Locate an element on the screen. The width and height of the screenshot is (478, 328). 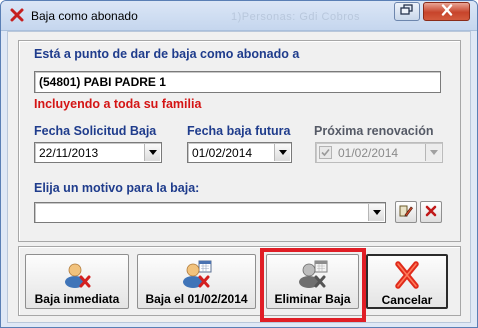
baja-inmediata-button: Baja inmediata is located at coordinates (77, 281).